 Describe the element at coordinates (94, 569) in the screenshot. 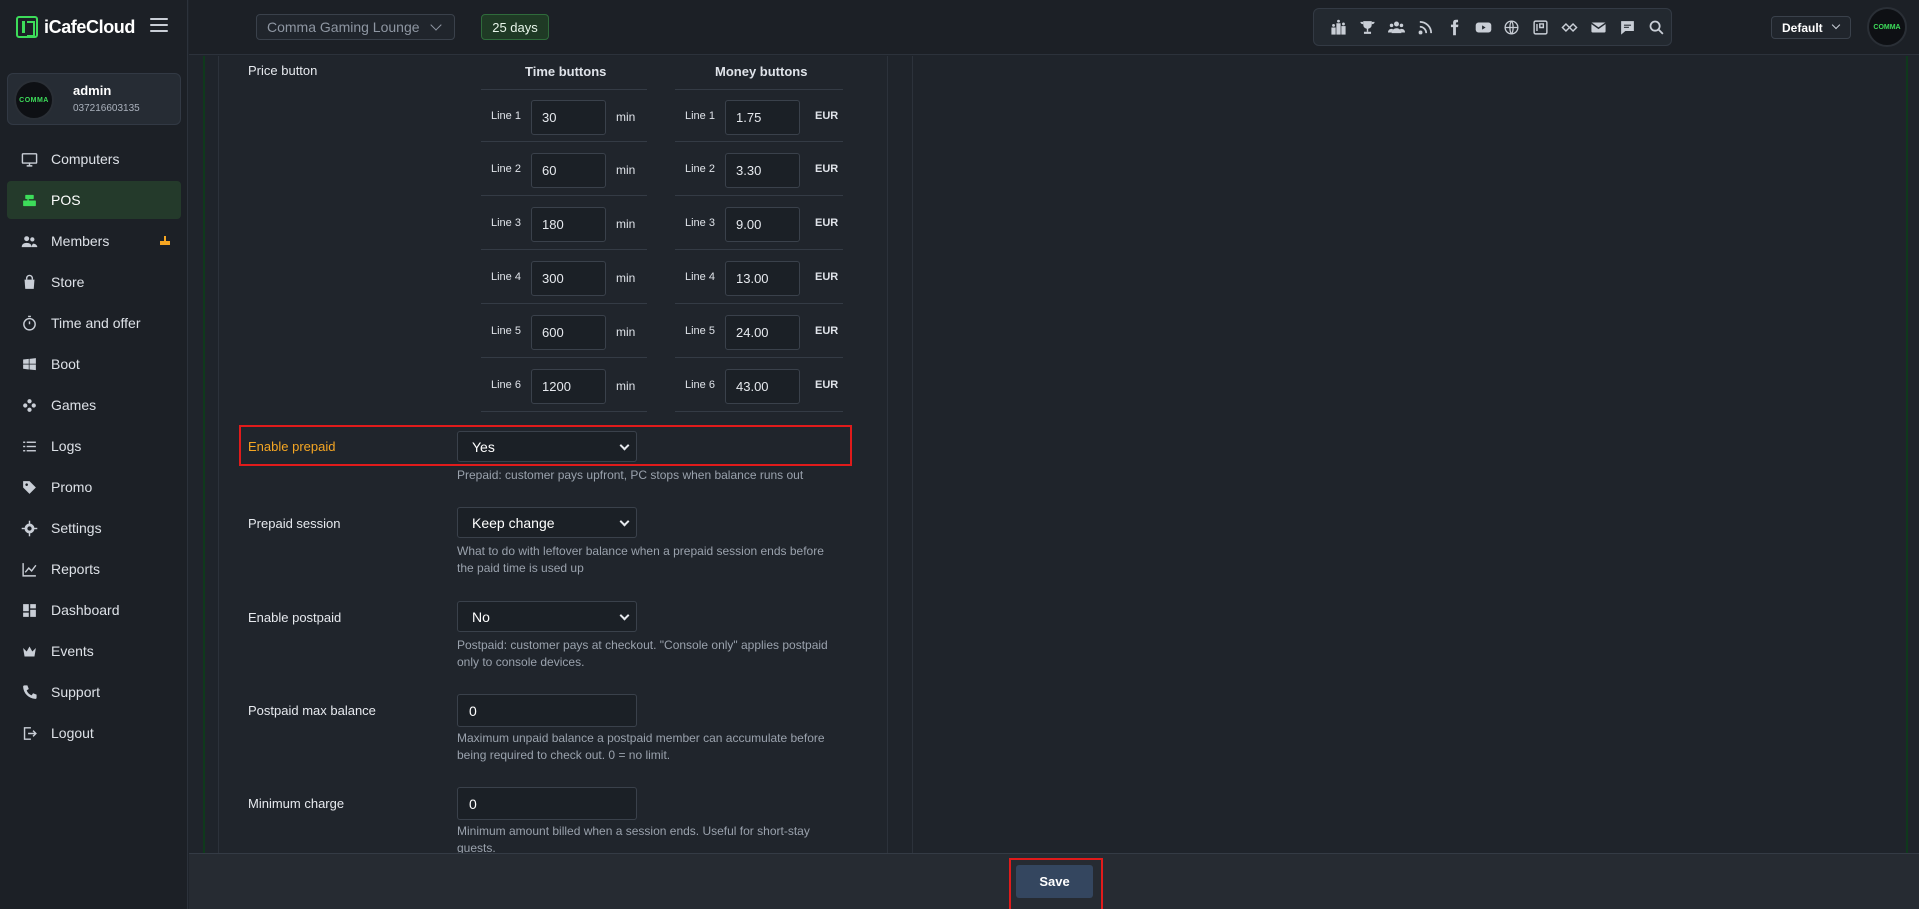

I see `sidebar-item-reports: Reports` at that location.